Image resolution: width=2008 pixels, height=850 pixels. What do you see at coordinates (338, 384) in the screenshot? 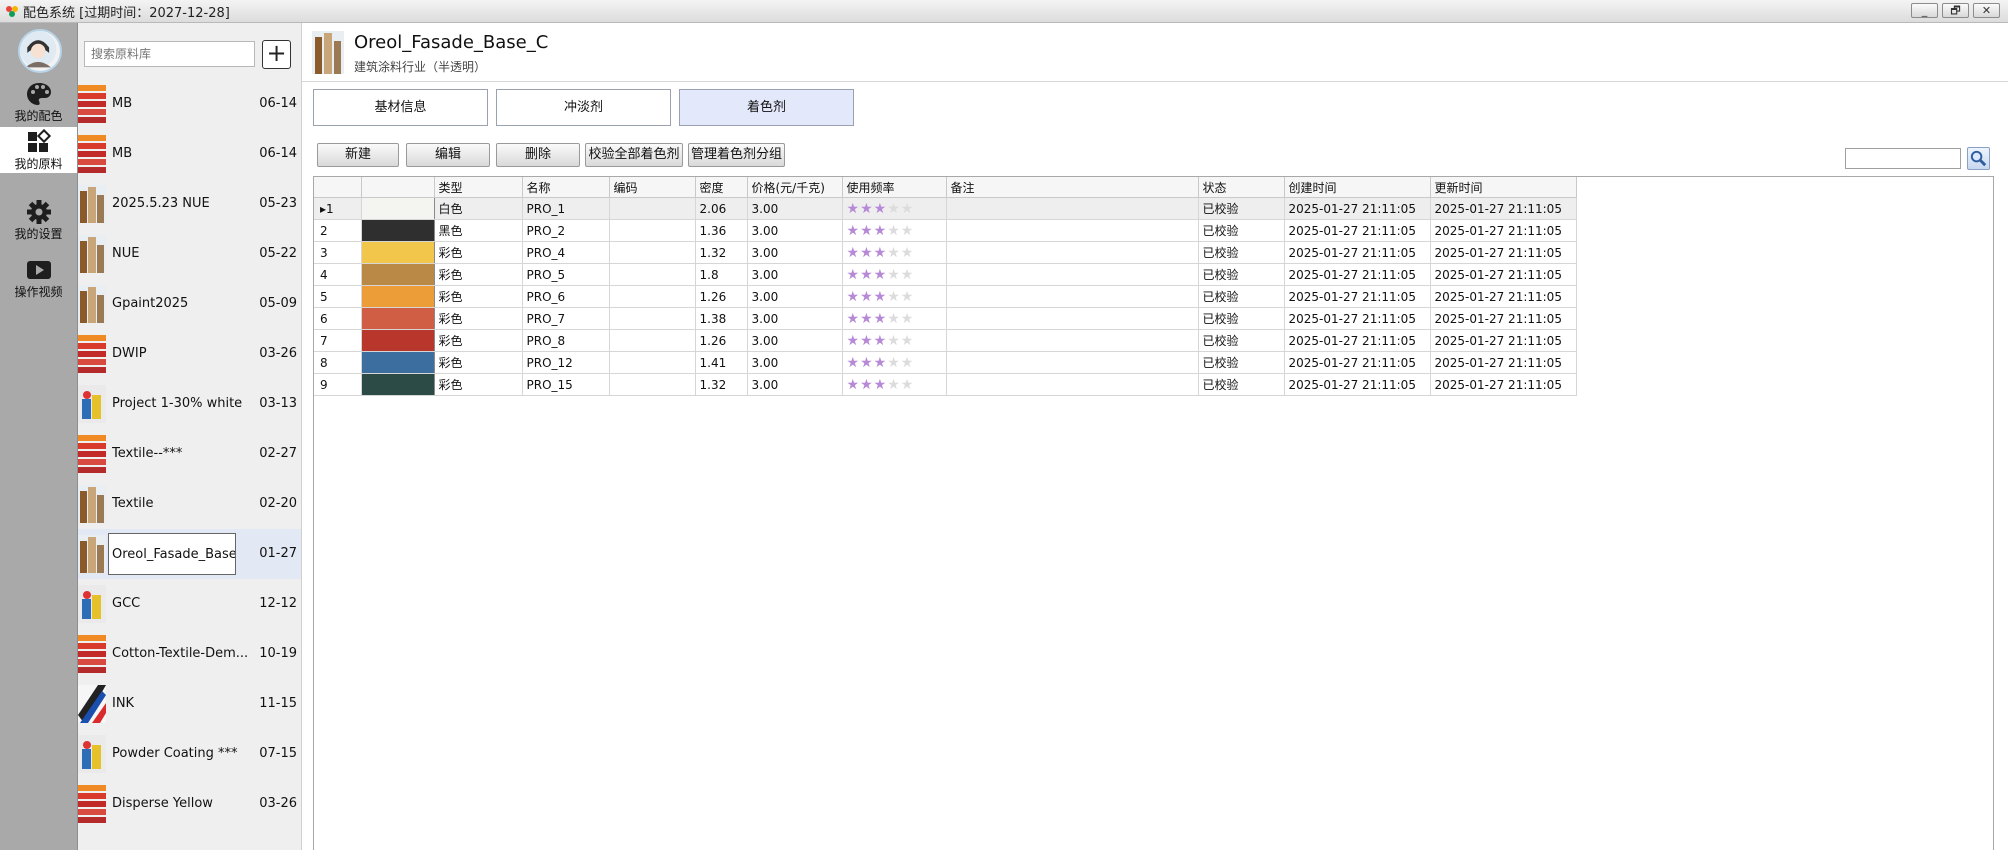
I see `row-index: 9` at bounding box center [338, 384].